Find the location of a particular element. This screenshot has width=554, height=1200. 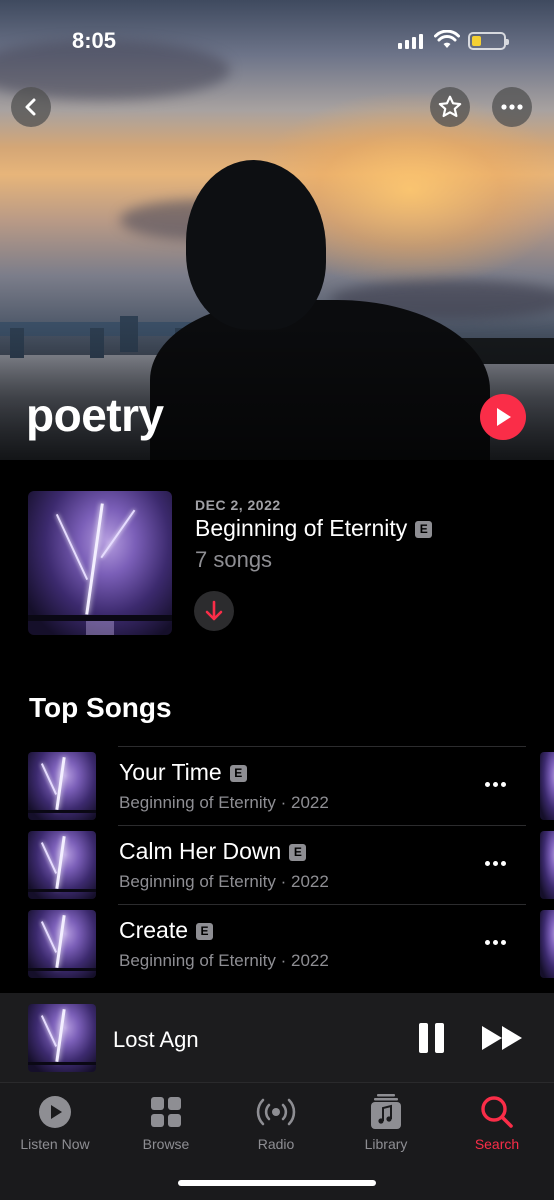

back-button is located at coordinates (31, 107).